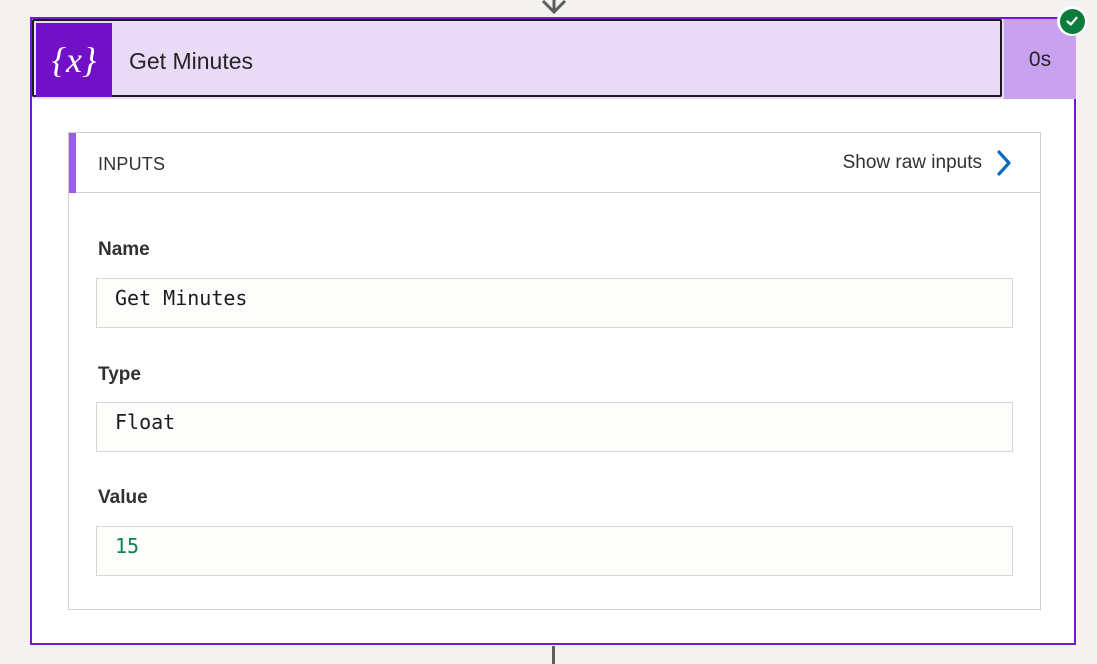  What do you see at coordinates (912, 162) in the screenshot?
I see `show-raw-inputs-label: Show raw inputs` at bounding box center [912, 162].